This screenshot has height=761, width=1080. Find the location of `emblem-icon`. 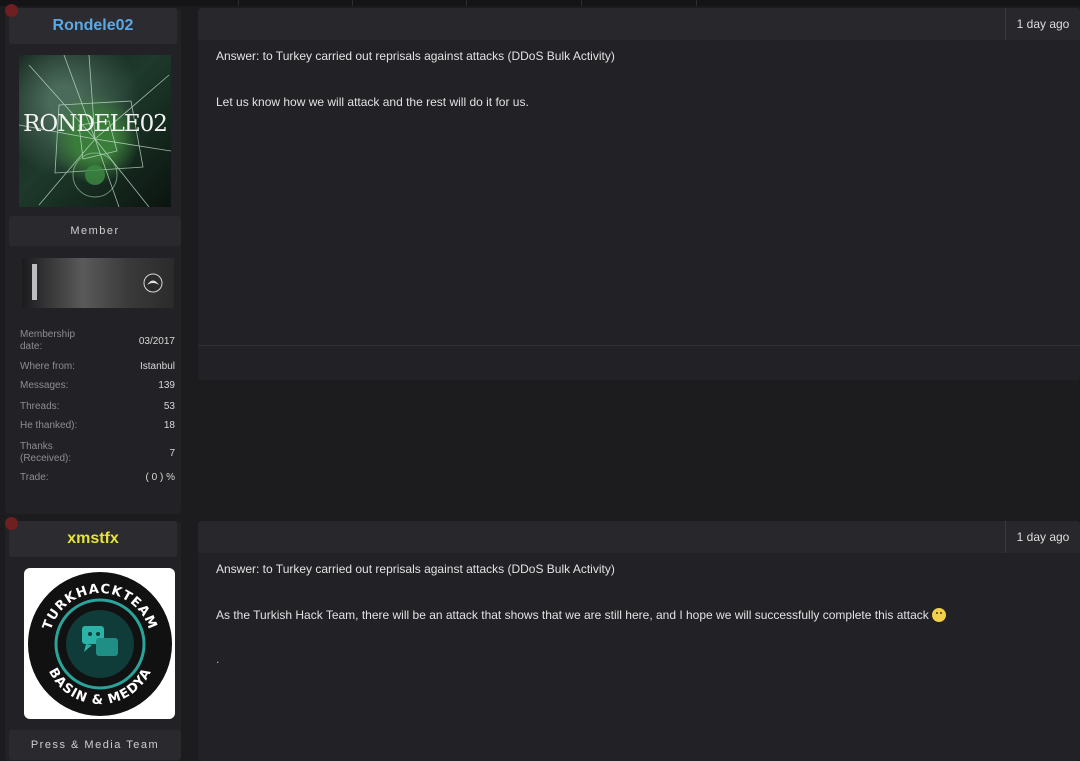

emblem-icon is located at coordinates (153, 283).